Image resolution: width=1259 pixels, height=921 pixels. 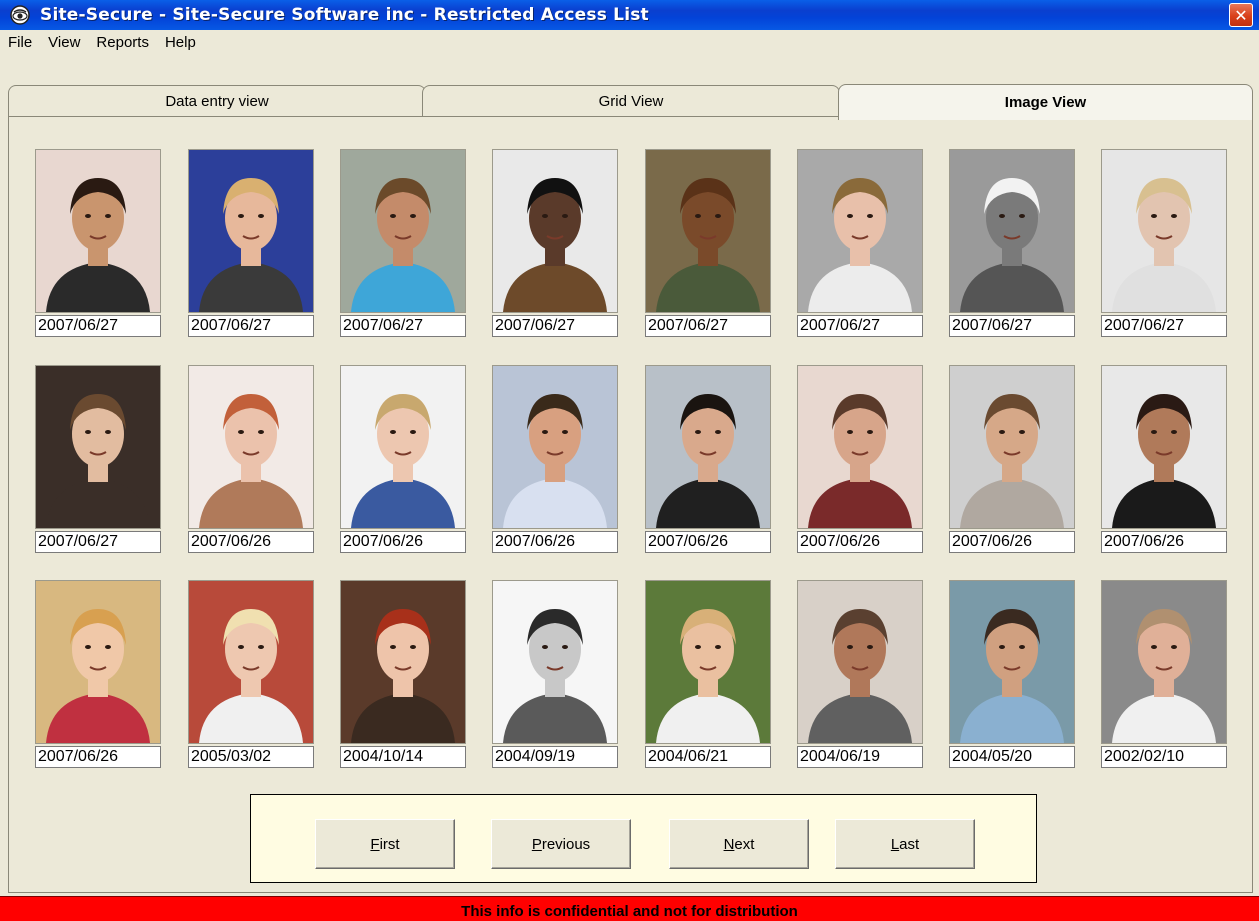 What do you see at coordinates (561, 844) in the screenshot?
I see `previous-button: Previous` at bounding box center [561, 844].